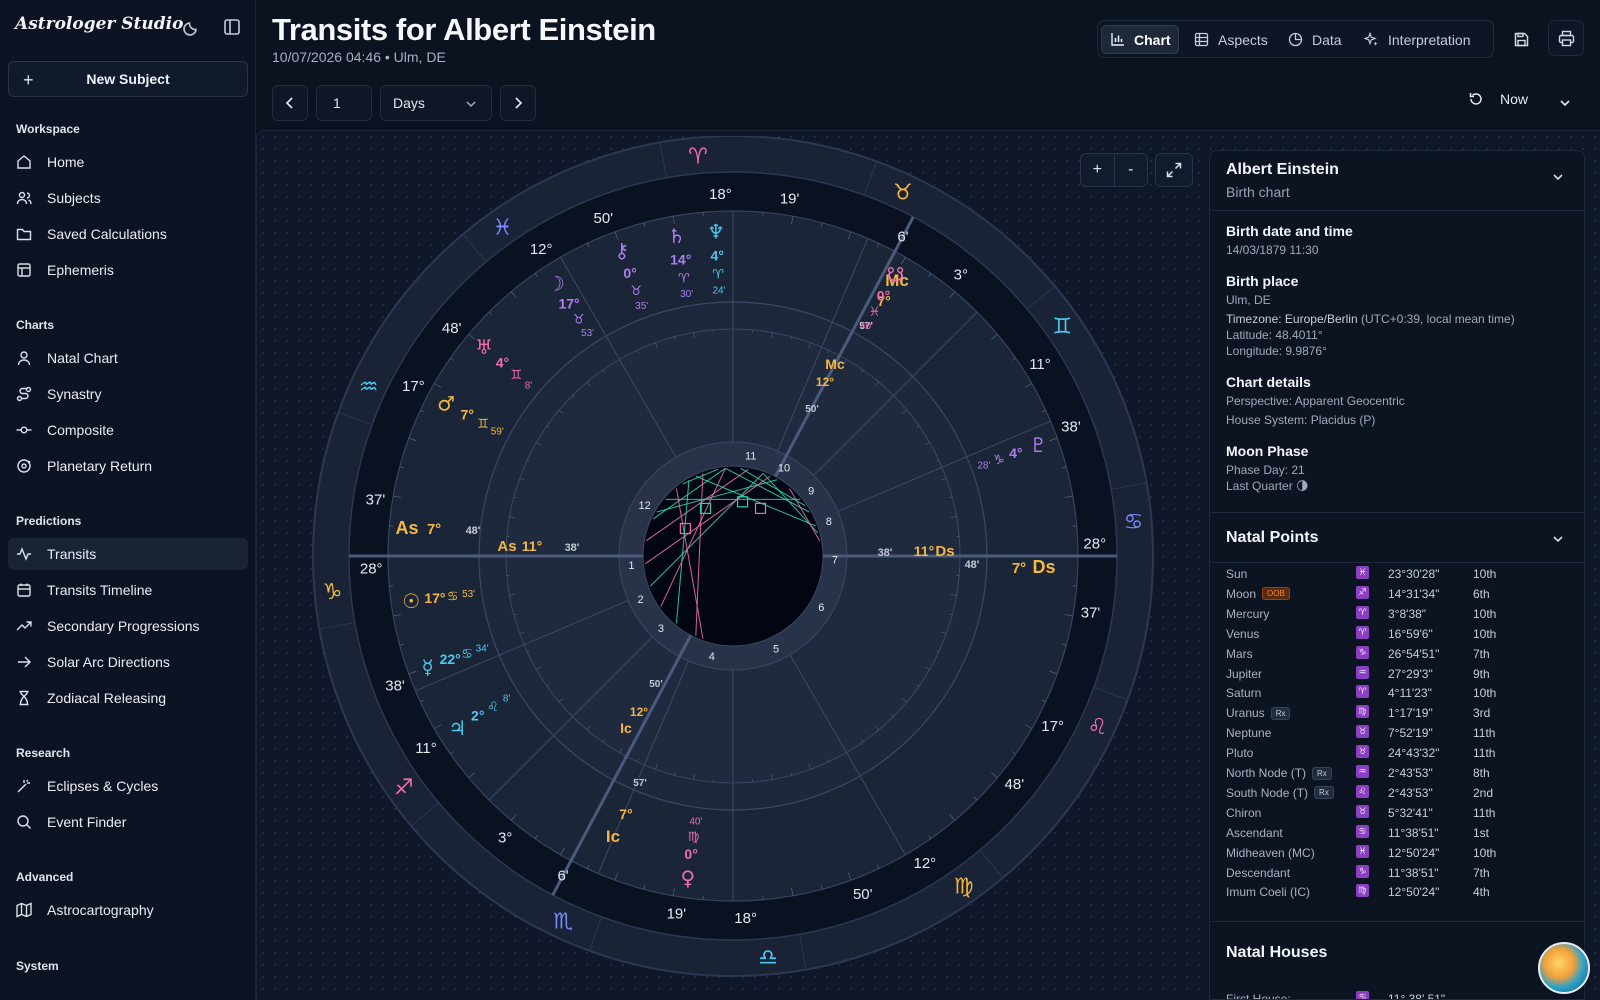 This screenshot has height=1000, width=1600. I want to click on ascendant-label: As, so click(406, 528).